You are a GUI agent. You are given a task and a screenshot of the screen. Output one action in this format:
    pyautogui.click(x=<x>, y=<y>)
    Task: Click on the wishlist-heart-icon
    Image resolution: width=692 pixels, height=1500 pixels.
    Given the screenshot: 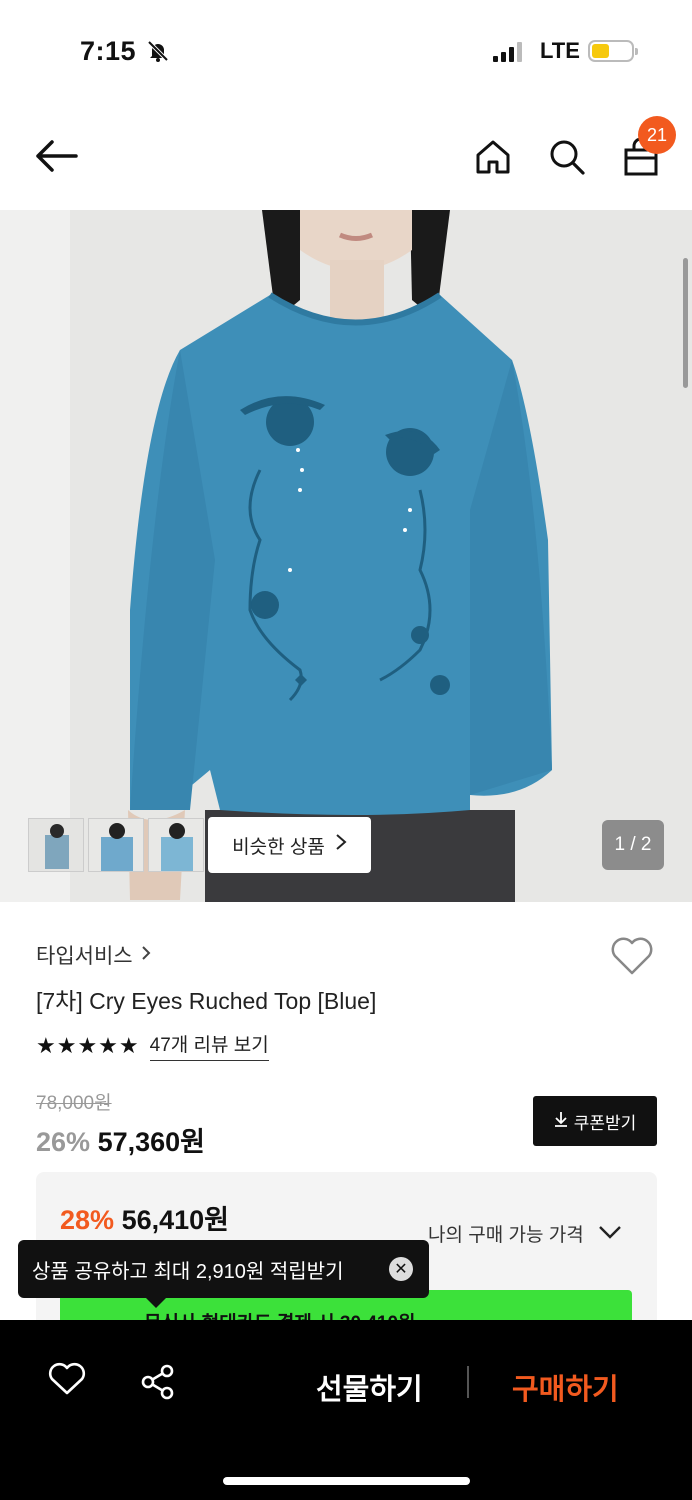 What is the action you would take?
    pyautogui.click(x=632, y=958)
    